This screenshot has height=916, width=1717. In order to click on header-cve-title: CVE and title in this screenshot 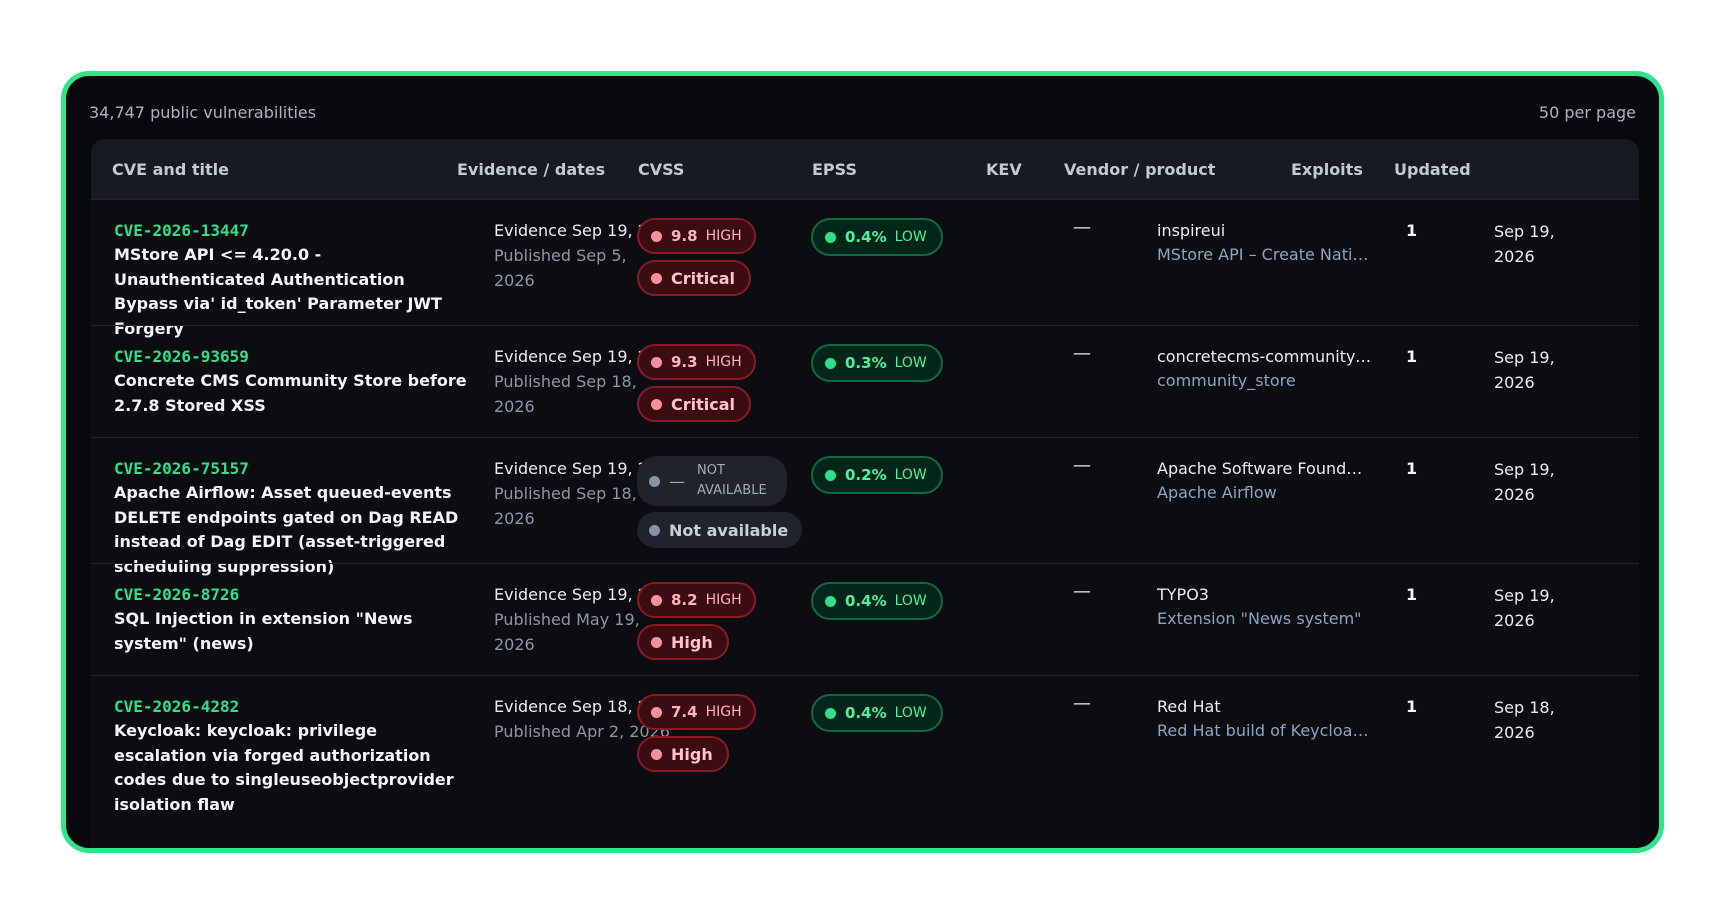, I will do `click(170, 169)`.